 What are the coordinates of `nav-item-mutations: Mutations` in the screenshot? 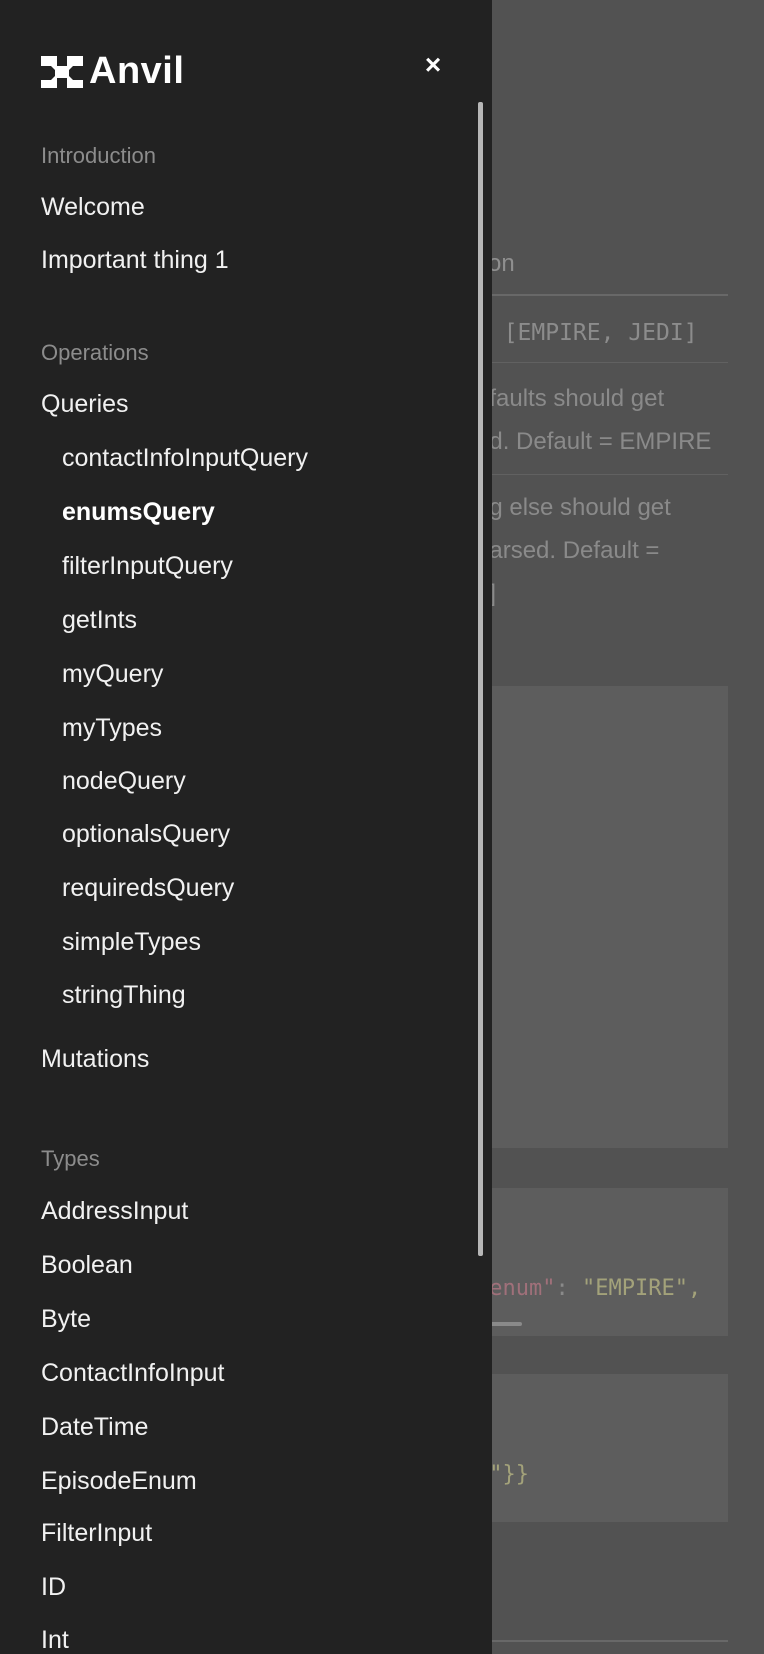 It's located at (95, 1059).